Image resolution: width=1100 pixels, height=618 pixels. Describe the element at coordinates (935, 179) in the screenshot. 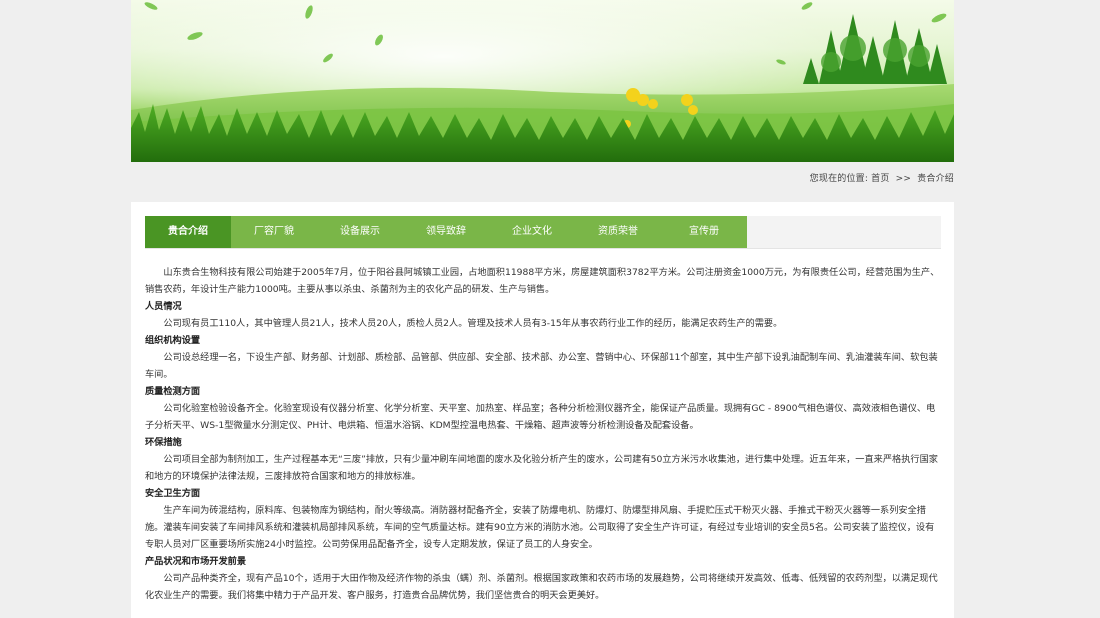

I see `breadcrumb-current-link: 贵合介绍` at that location.